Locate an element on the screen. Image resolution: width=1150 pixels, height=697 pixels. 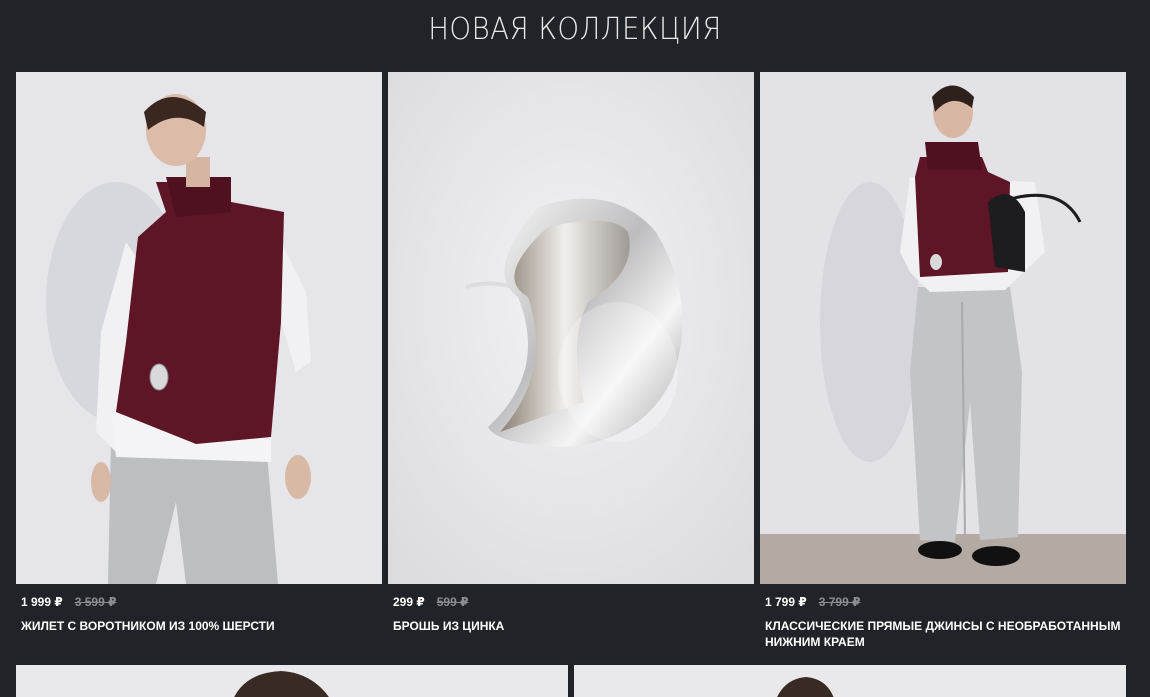
price-row: 1 799 ₽ 3 799 ₽ is located at coordinates (943, 602).